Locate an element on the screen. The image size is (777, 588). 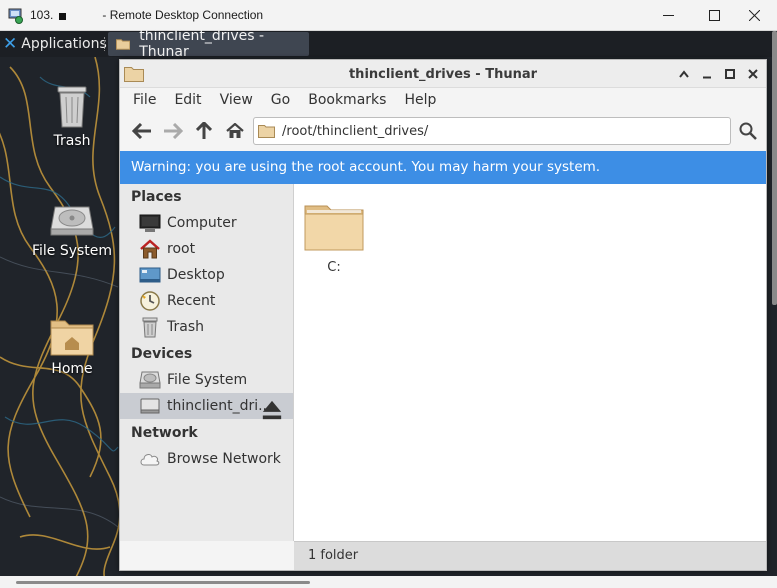
rdp-title-bar: 103. - Remote Desktop Connection is located at coordinates (388, 15).